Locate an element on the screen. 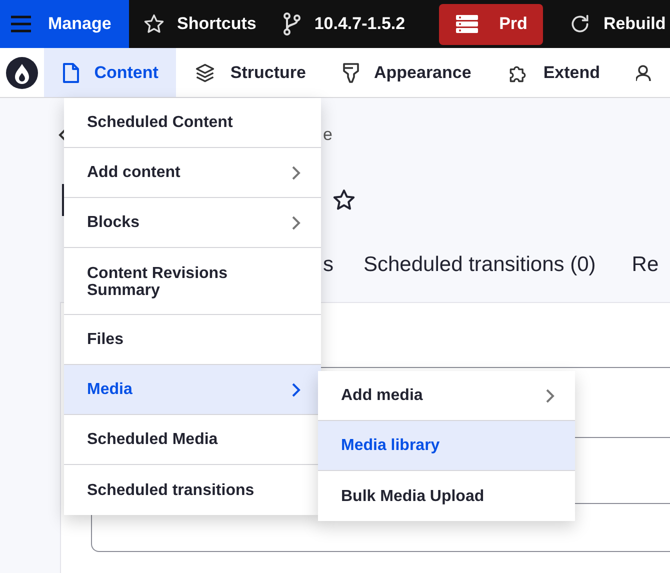  menu-item: Scheduled transitions is located at coordinates (192, 490).